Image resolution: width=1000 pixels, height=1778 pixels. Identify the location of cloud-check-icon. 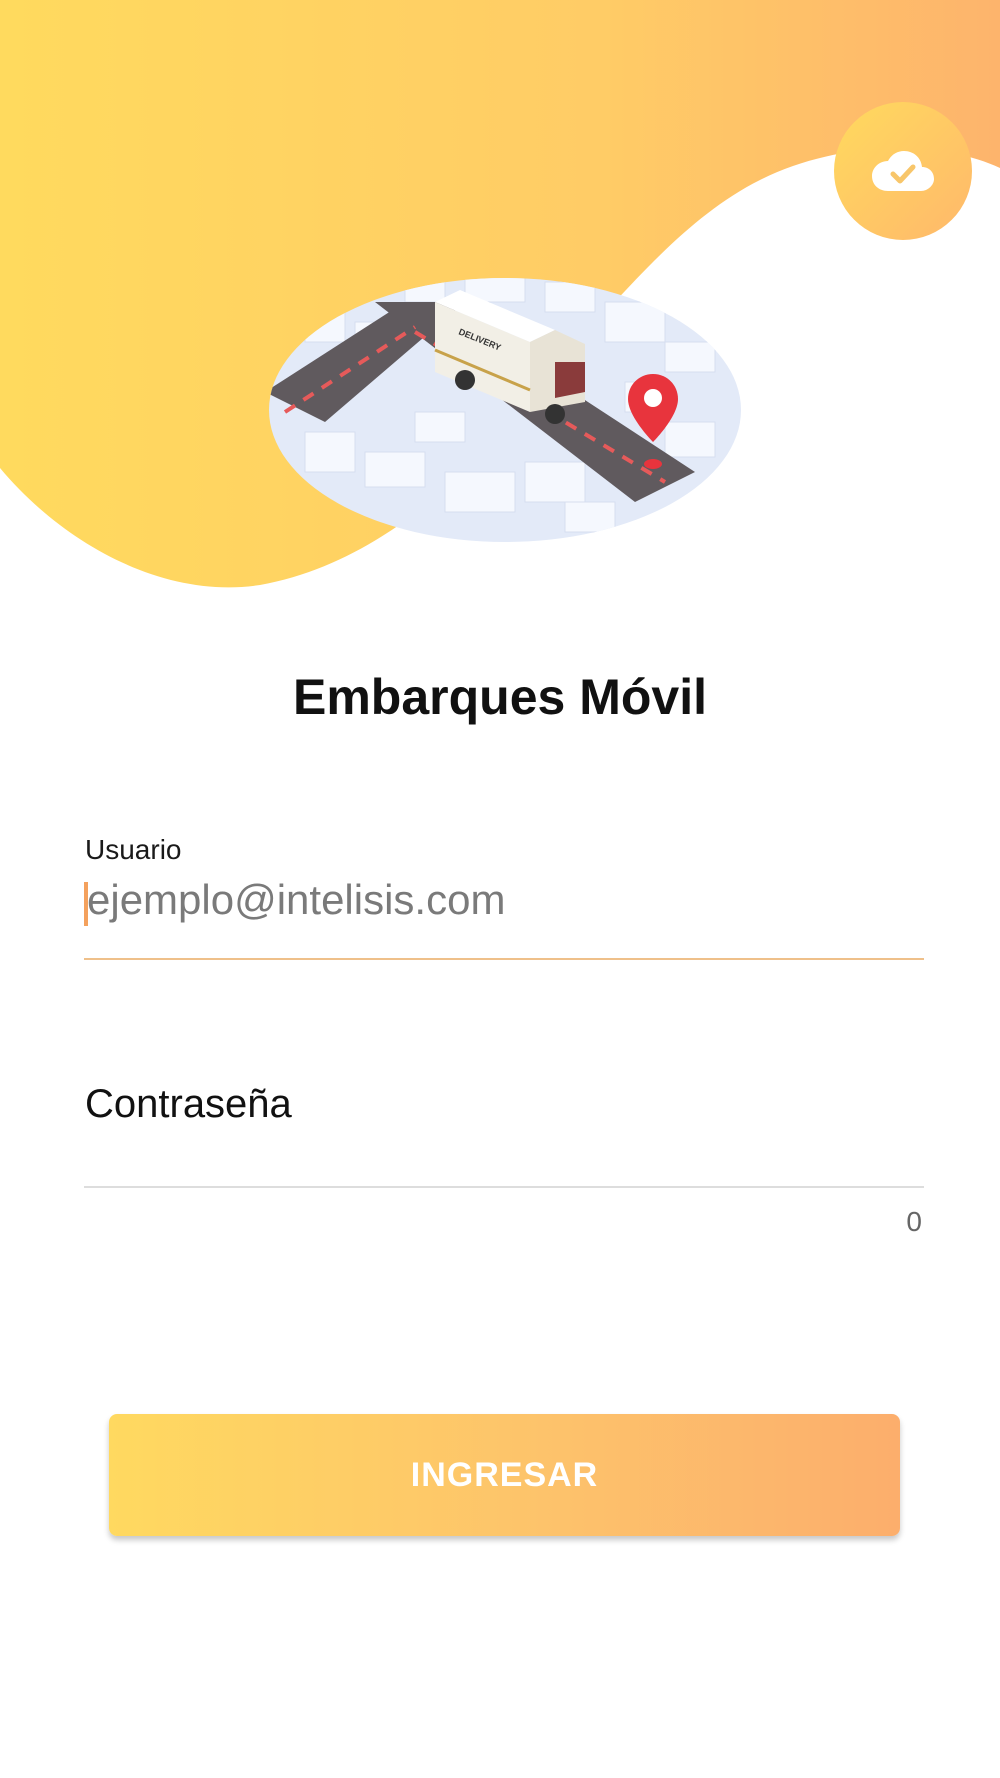
(903, 171).